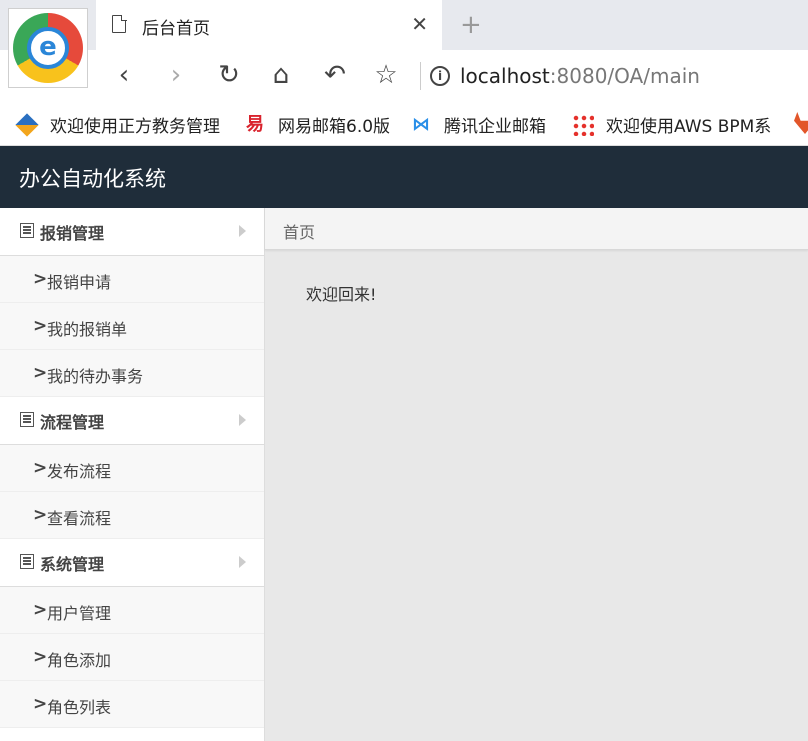 Image resolution: width=808 pixels, height=741 pixels. What do you see at coordinates (420, 76) in the screenshot?
I see `toolbar-divider` at bounding box center [420, 76].